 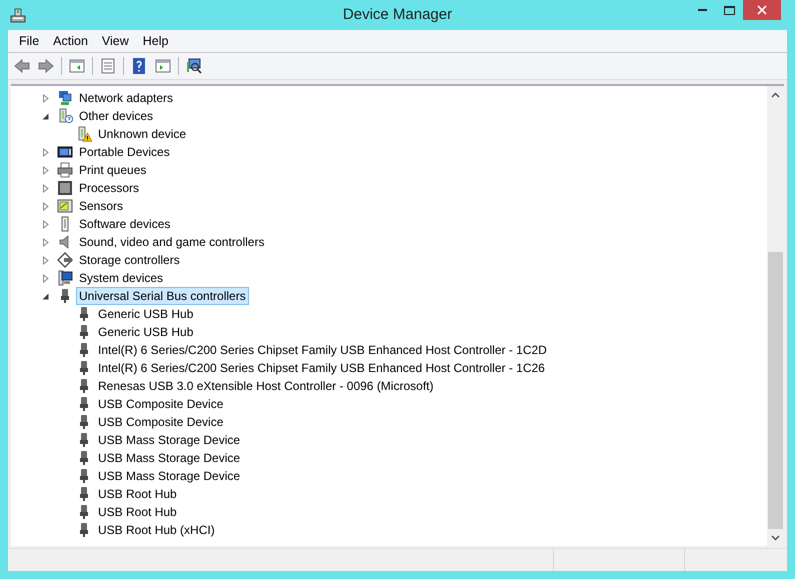 What do you see at coordinates (115, 41) in the screenshot?
I see `menu-item: View` at bounding box center [115, 41].